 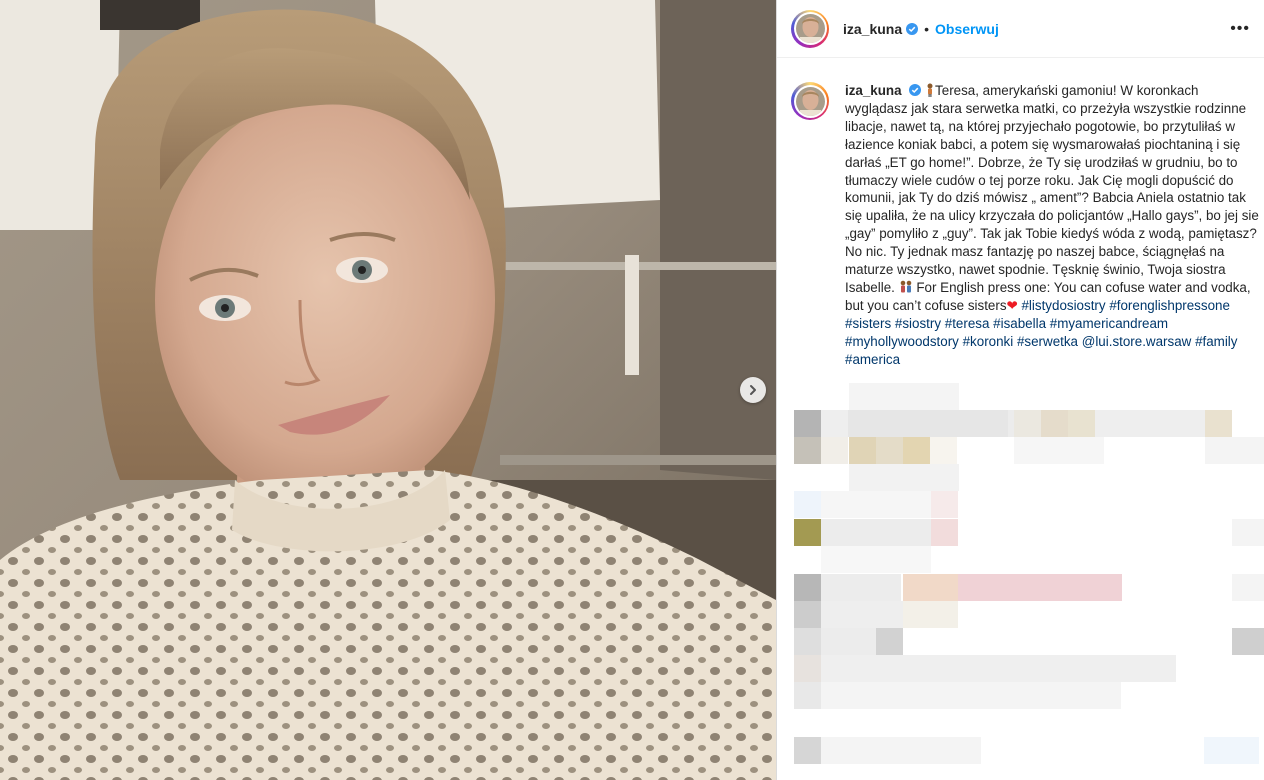 I want to click on next-photo-button, so click(x=753, y=390).